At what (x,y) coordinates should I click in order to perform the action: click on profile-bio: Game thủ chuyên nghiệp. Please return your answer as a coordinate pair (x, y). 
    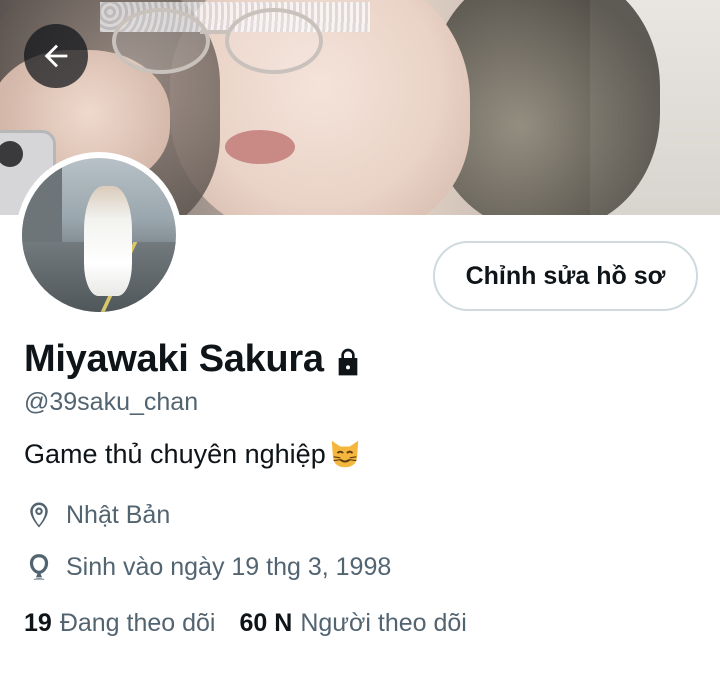
    Looking at the image, I should click on (193, 454).